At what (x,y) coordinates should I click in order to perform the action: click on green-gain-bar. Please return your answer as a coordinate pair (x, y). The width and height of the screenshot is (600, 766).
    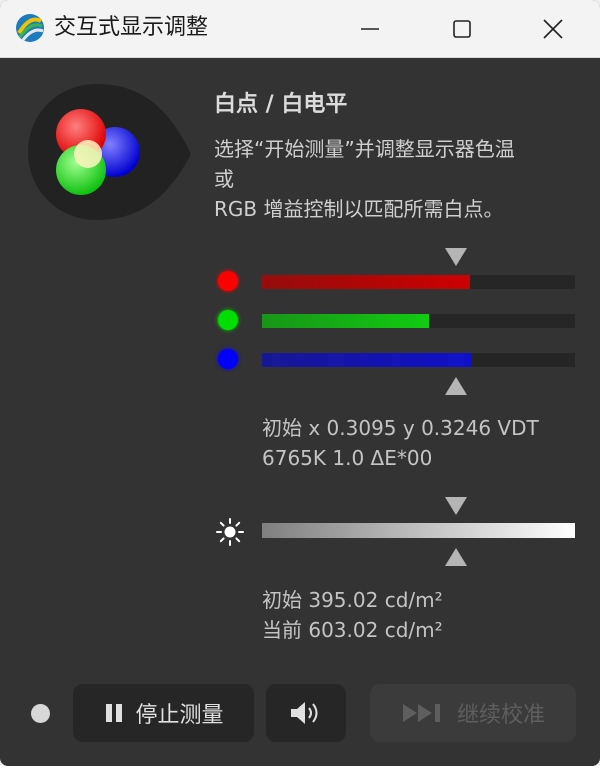
    Looking at the image, I should click on (418, 321).